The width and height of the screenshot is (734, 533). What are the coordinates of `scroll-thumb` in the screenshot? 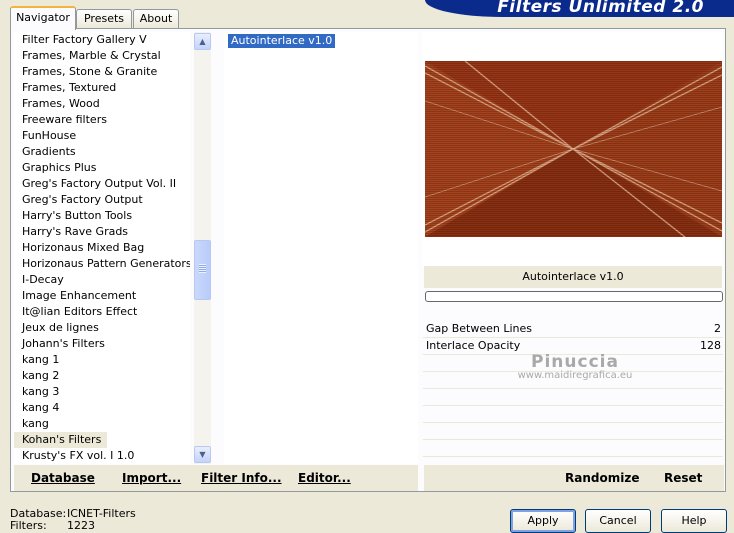 It's located at (202, 270).